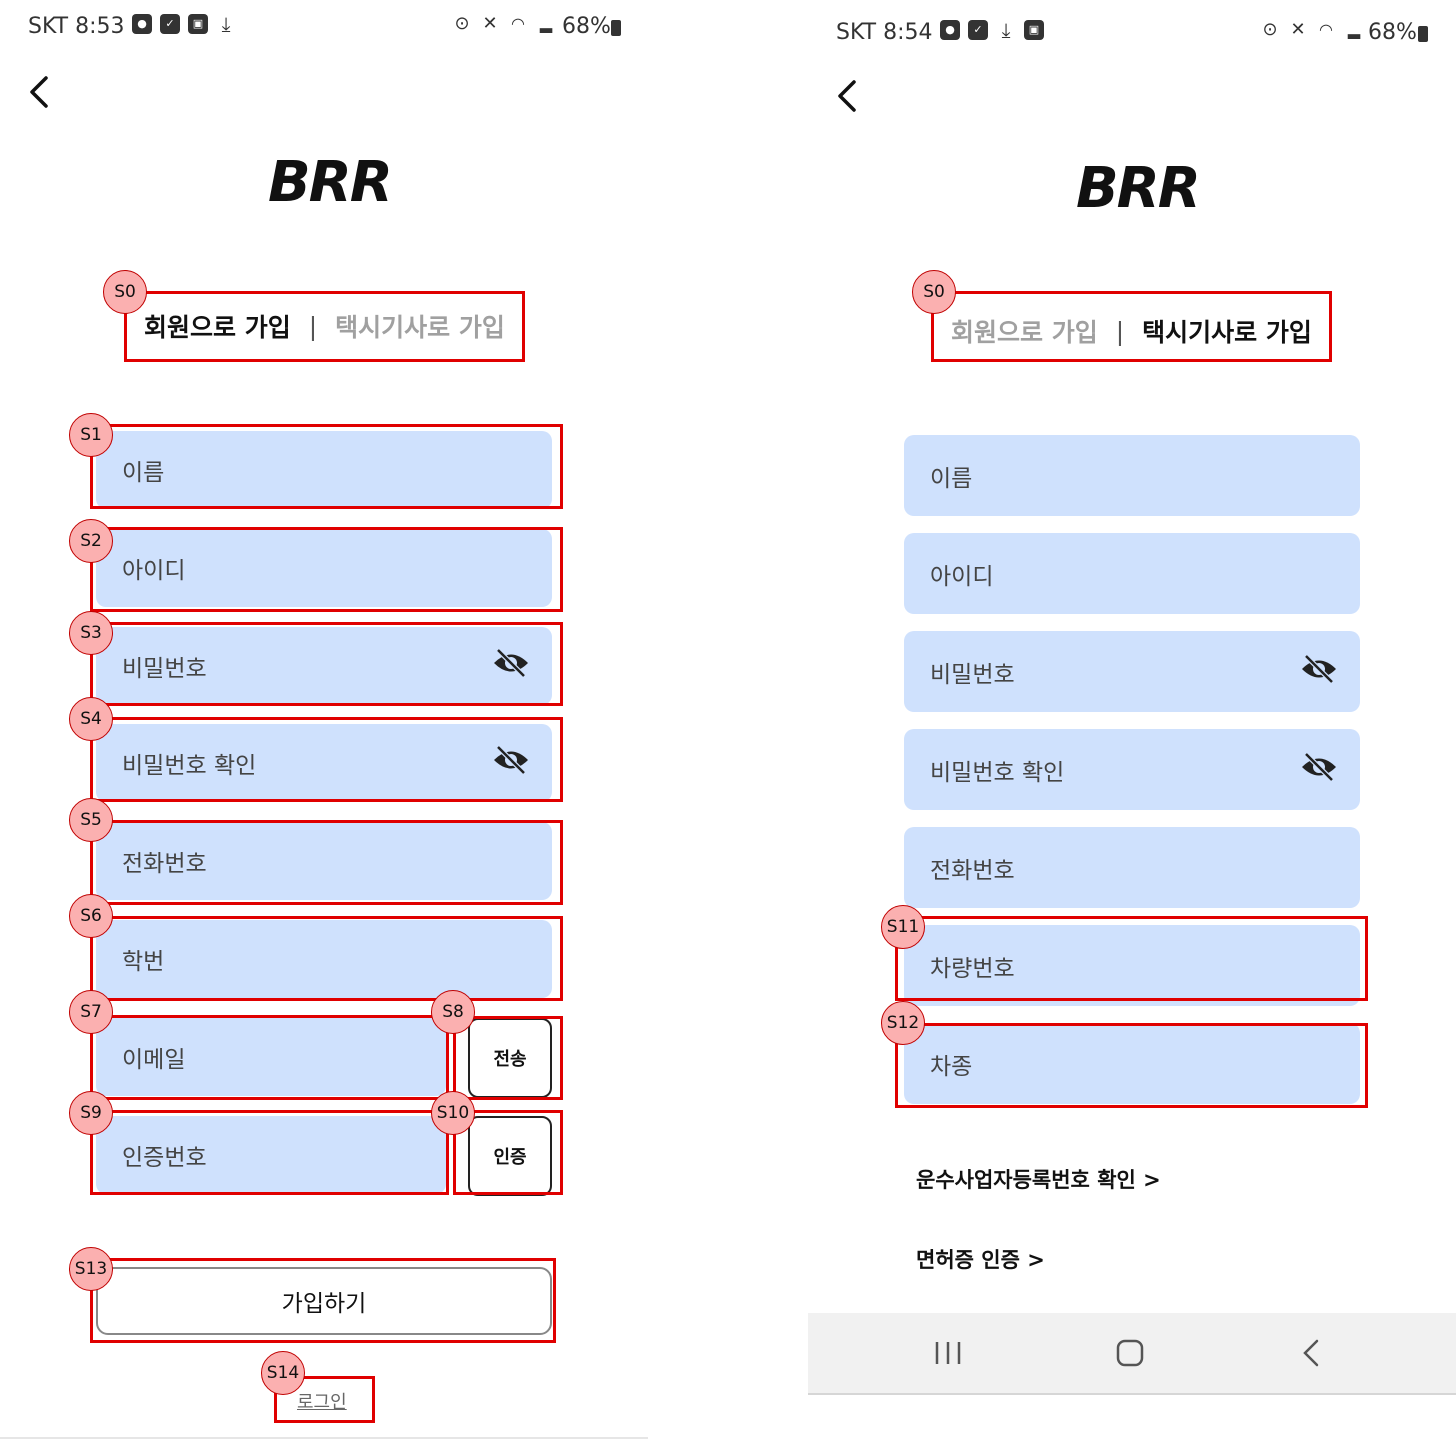 The width and height of the screenshot is (1456, 1439). I want to click on name-placeholder: 이름, so click(143, 473).